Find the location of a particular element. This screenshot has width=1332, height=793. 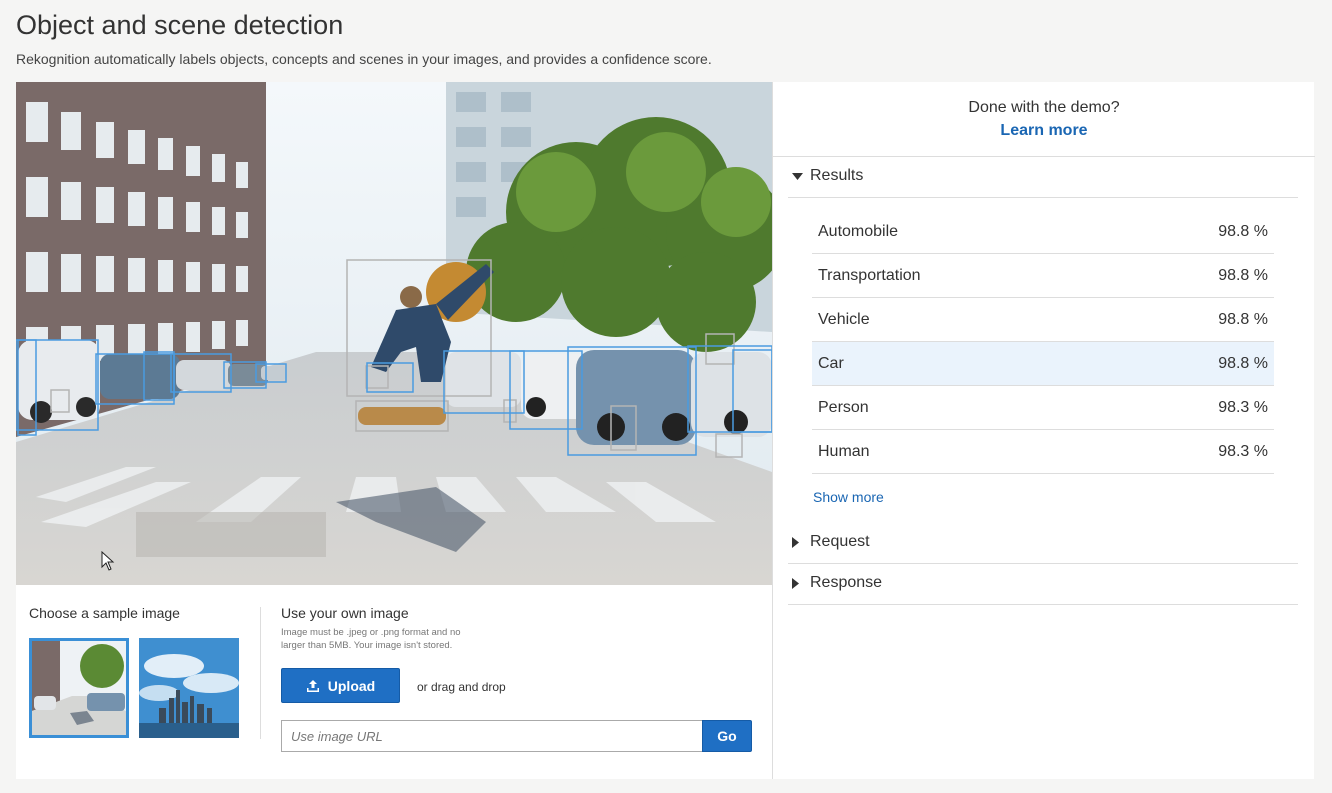

upload-button: Upload is located at coordinates (340, 685).